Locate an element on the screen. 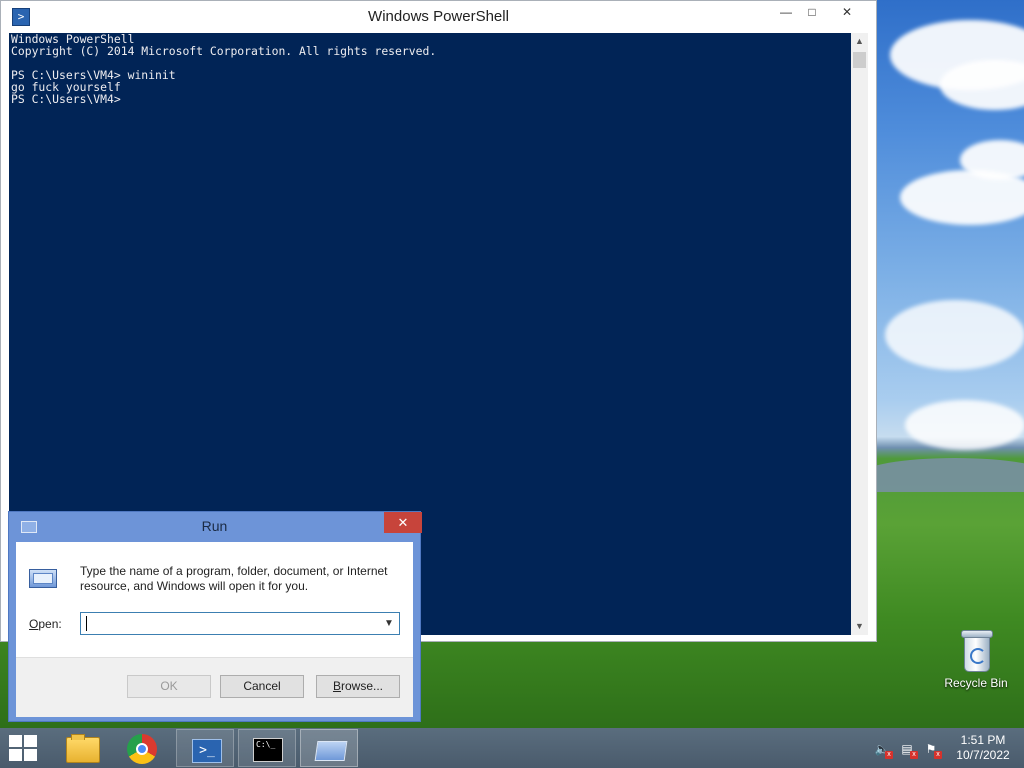 This screenshot has height=768, width=1024. open-combobox: ▼ is located at coordinates (240, 623).